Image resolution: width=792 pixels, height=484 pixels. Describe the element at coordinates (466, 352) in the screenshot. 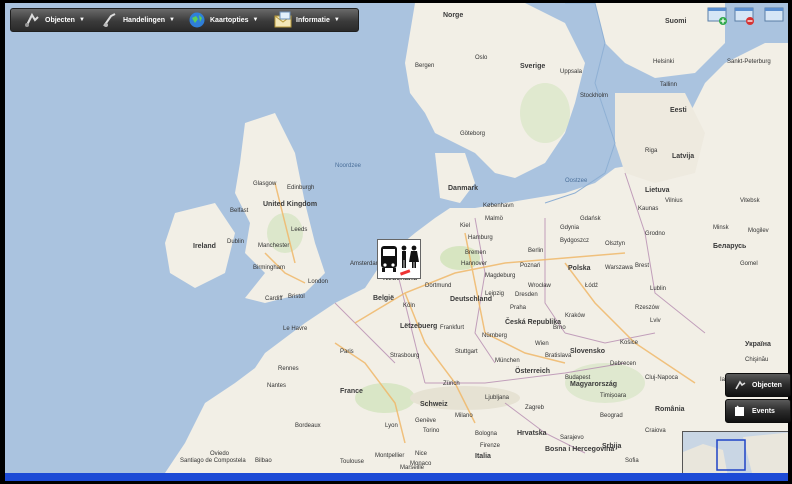

I see `map-label: Stuttgart` at that location.